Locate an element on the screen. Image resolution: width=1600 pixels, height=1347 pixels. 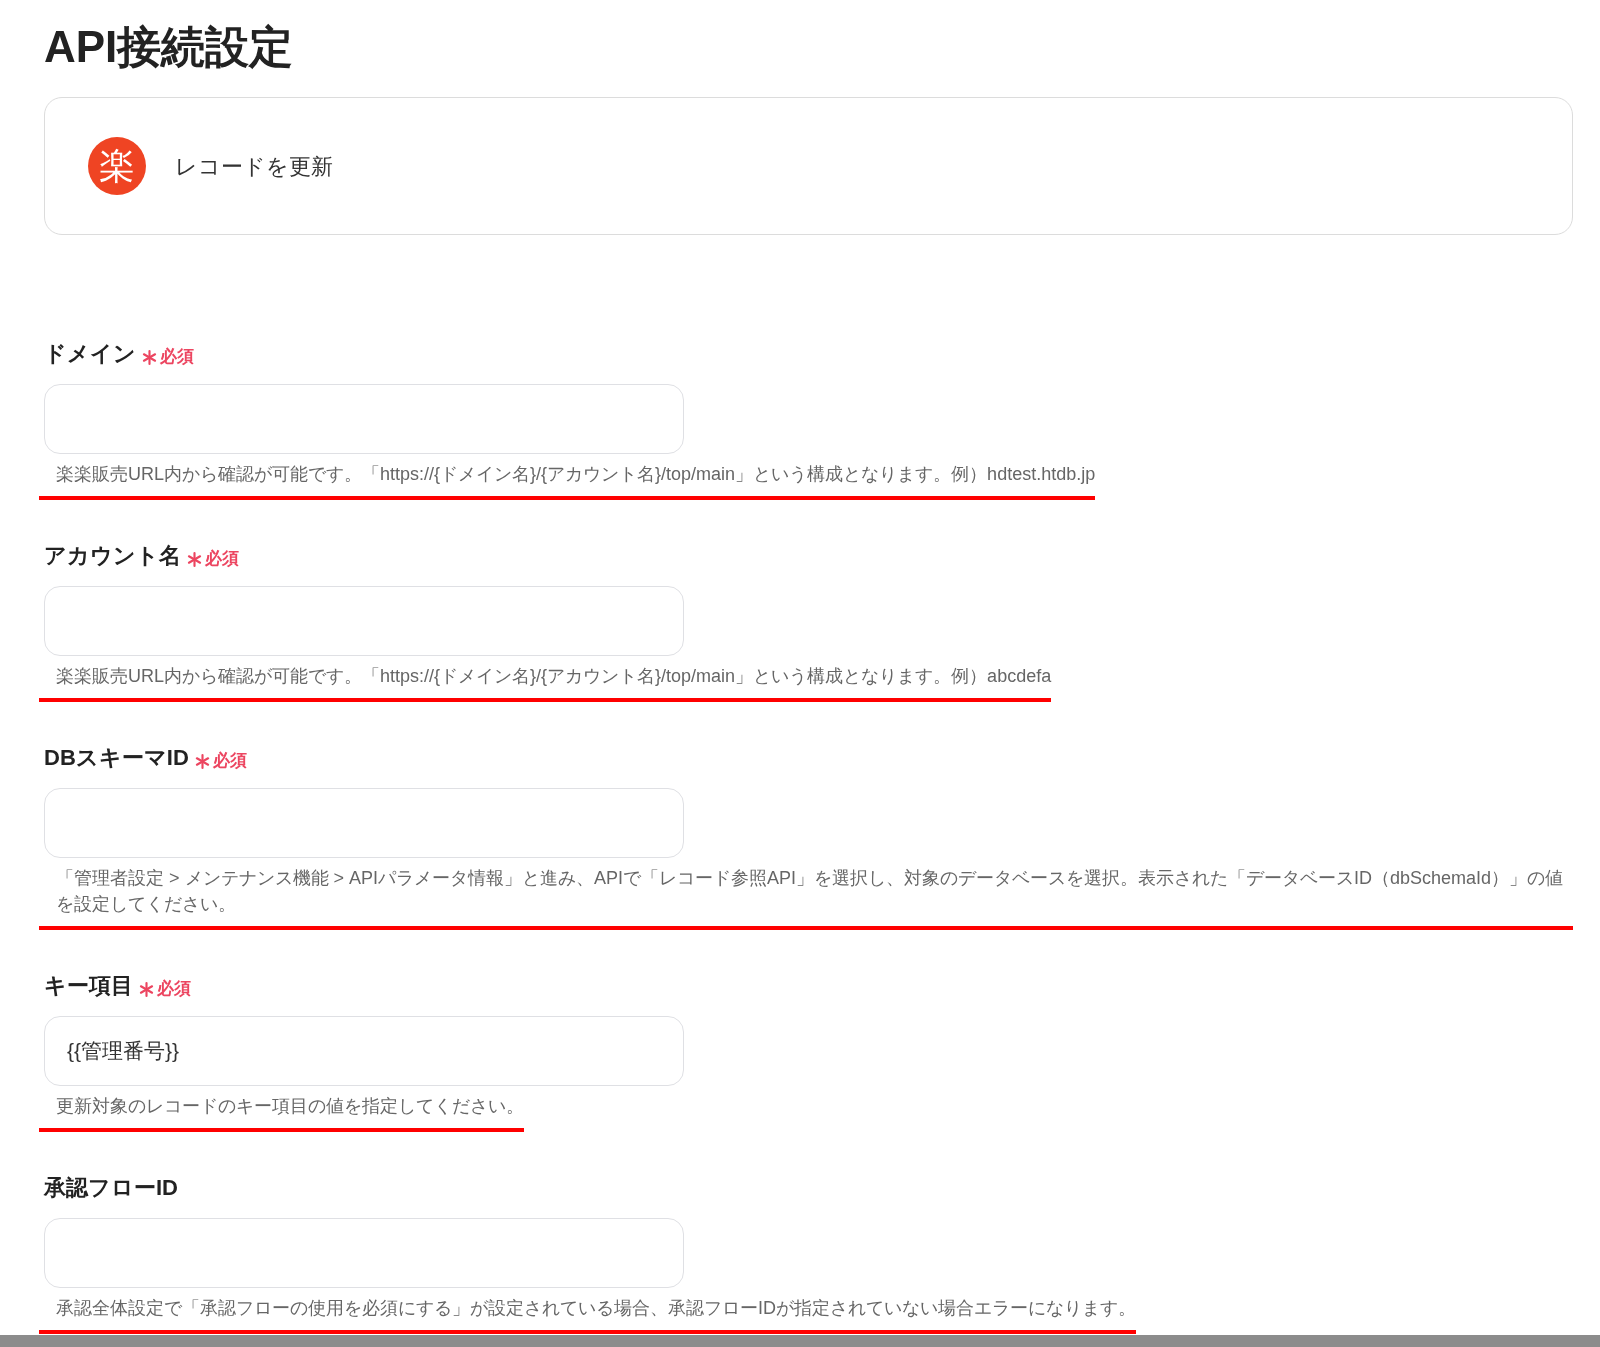
field-hint: 更新対象のレコードのキー項目の値を指定してください。 is located at coordinates (289, 1106).